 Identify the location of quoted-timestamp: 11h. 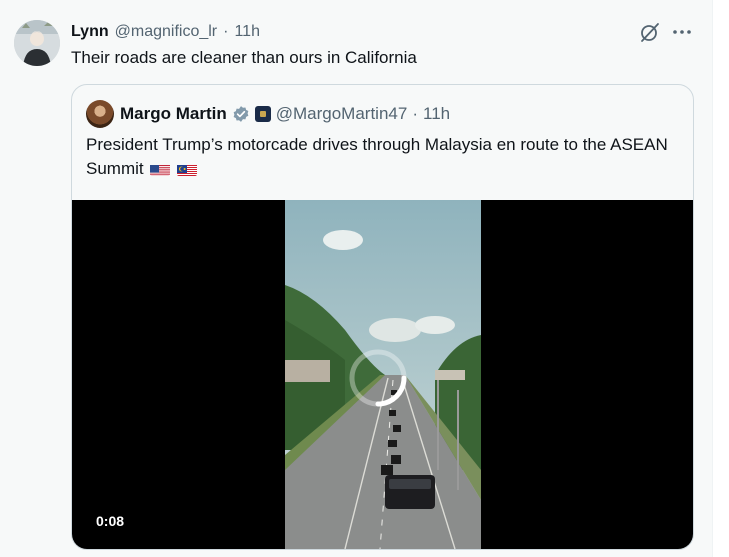
(436, 114).